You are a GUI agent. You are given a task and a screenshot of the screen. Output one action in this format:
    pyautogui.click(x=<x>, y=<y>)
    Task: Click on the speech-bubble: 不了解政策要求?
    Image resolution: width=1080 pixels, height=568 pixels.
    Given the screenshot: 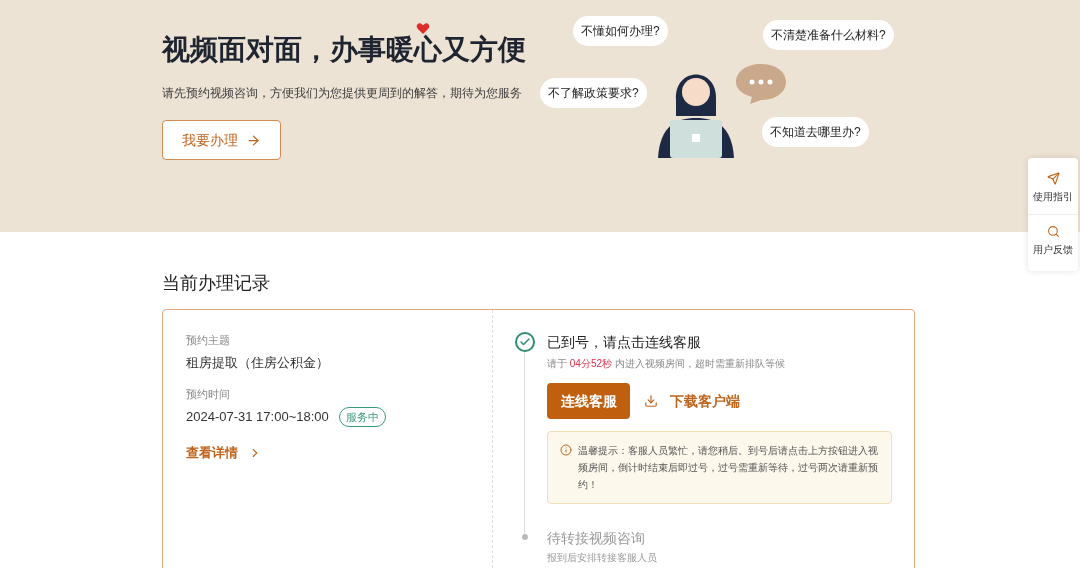 What is the action you would take?
    pyautogui.click(x=593, y=93)
    